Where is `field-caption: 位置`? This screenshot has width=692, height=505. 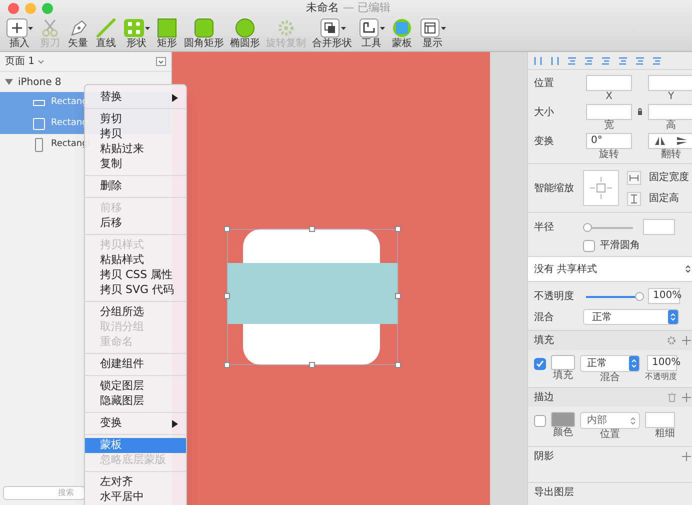 field-caption: 位置 is located at coordinates (610, 434).